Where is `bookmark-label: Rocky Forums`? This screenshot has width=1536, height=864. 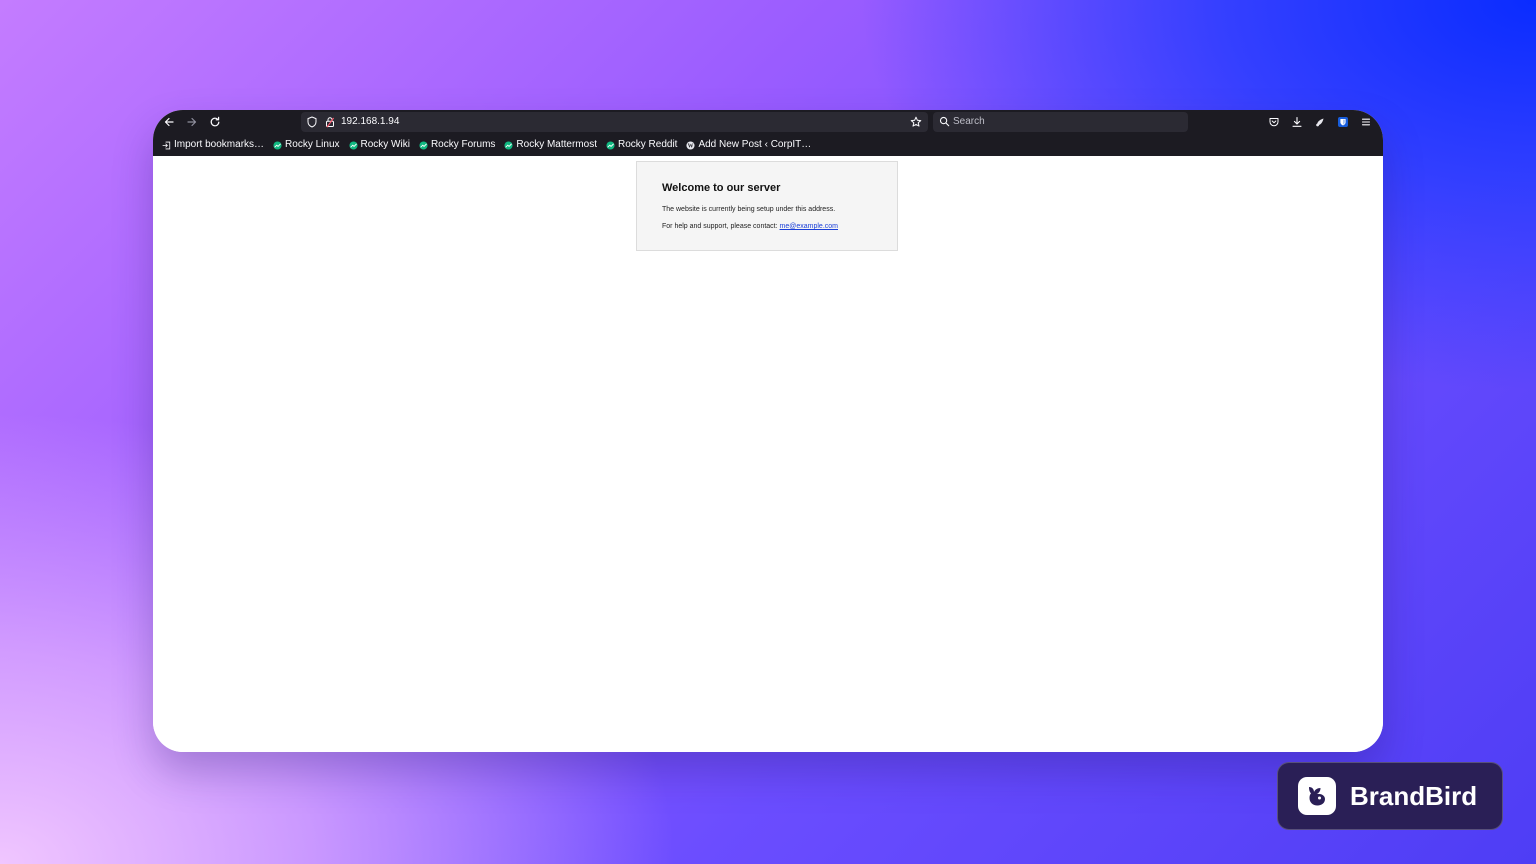
bookmark-label: Rocky Forums is located at coordinates (463, 144).